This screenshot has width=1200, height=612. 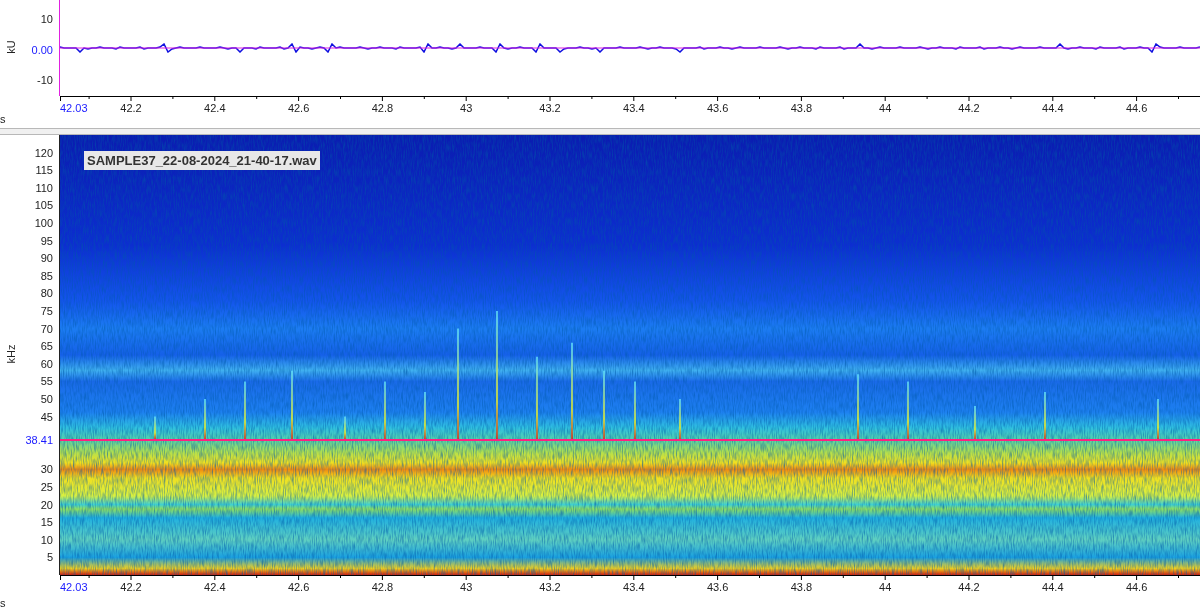 I want to click on y-tick-label: -10, so click(x=45, y=80).